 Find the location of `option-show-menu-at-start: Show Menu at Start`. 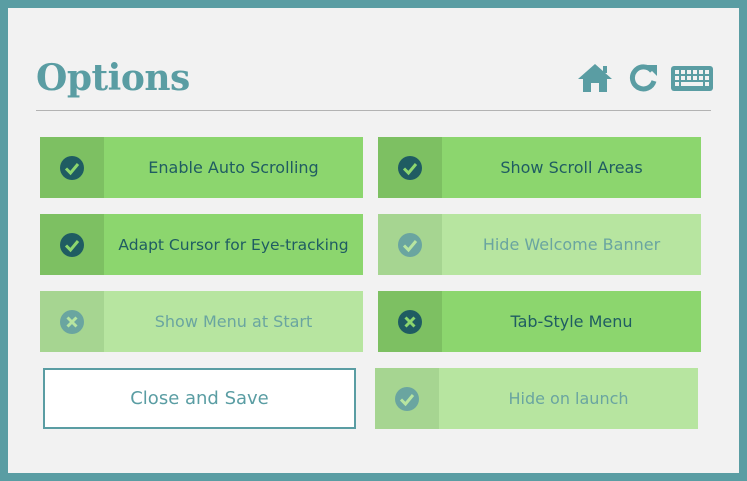

option-show-menu-at-start: Show Menu at Start is located at coordinates (201, 321).